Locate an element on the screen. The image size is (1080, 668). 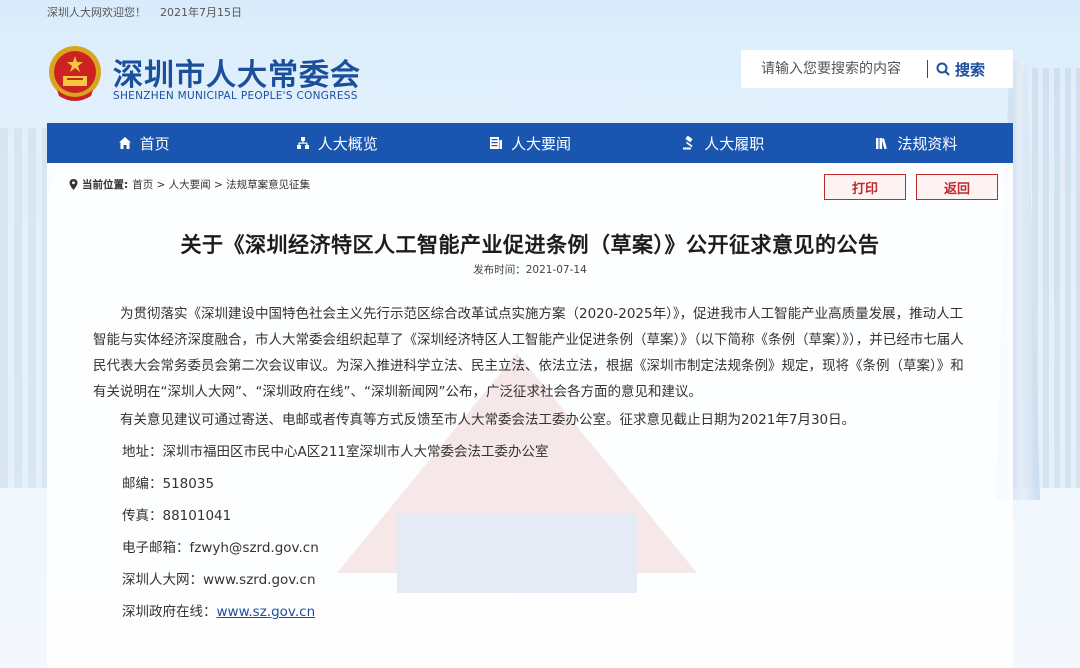
search-box: 搜索 is located at coordinates (877, 69).